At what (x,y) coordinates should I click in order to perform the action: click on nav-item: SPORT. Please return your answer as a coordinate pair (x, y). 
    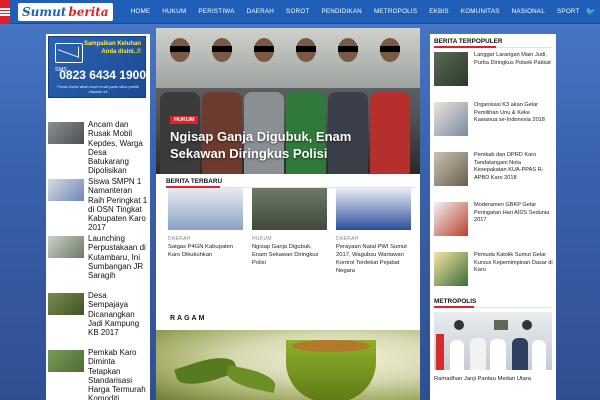
    Looking at the image, I should click on (568, 11).